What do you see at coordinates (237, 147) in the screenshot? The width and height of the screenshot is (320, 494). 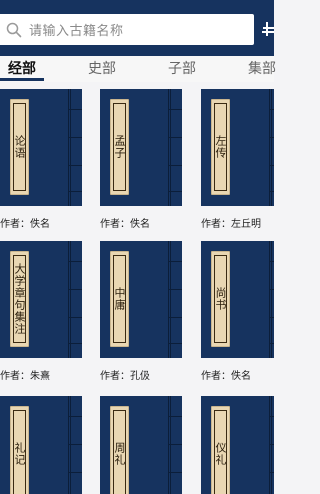 I see `book-cover: 左传` at bounding box center [237, 147].